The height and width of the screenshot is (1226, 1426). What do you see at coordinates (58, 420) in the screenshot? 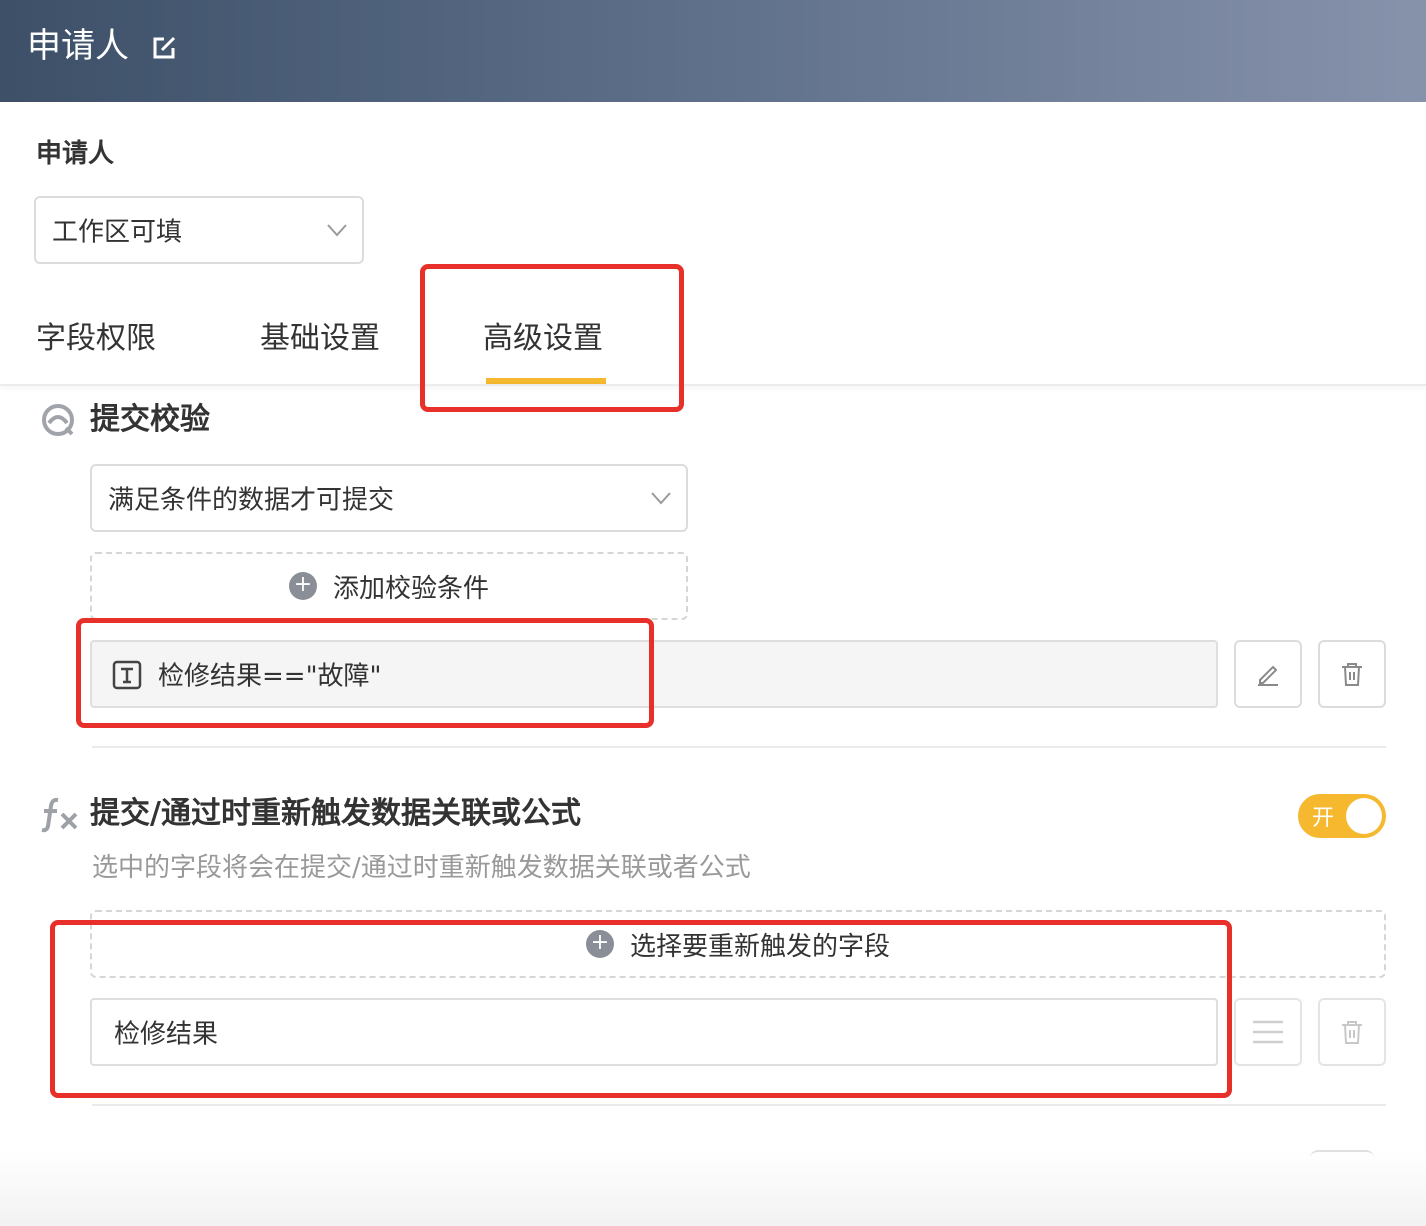
I see `validation-icon` at bounding box center [58, 420].